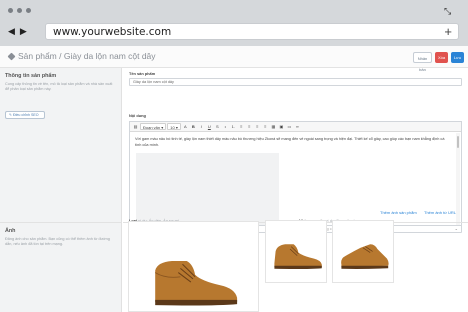  Describe the element at coordinates (225, 126) in the screenshot. I see `toolbar-button: •` at that location.